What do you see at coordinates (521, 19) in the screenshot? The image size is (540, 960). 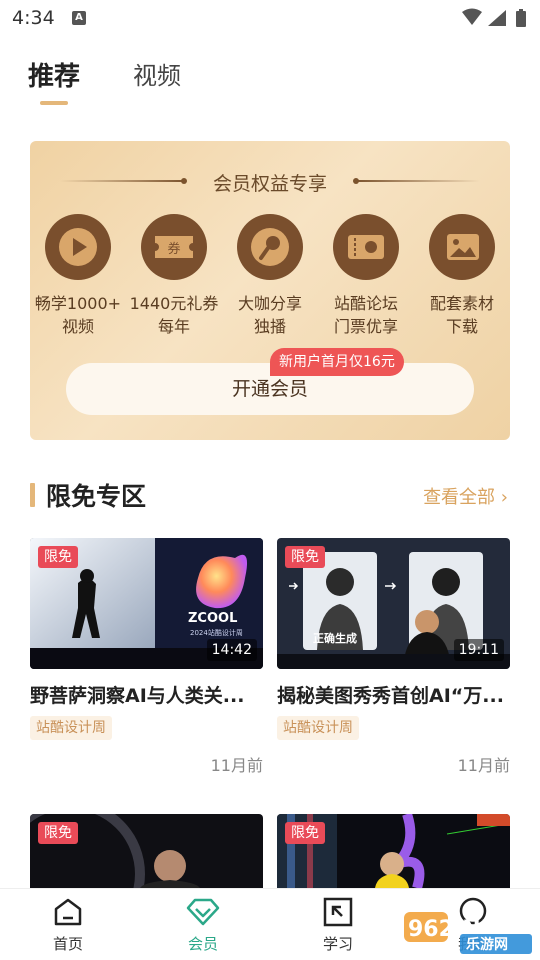 I see `battery-icon` at bounding box center [521, 19].